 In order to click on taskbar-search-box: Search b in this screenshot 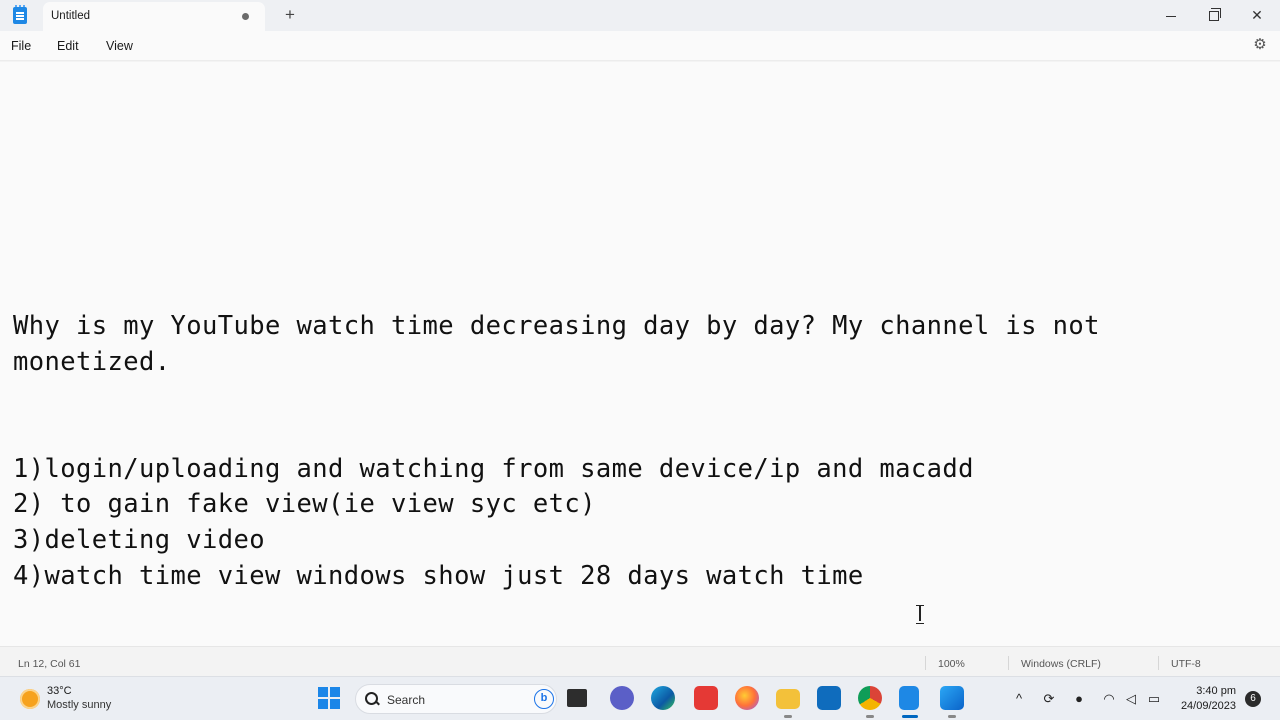, I will do `click(456, 699)`.